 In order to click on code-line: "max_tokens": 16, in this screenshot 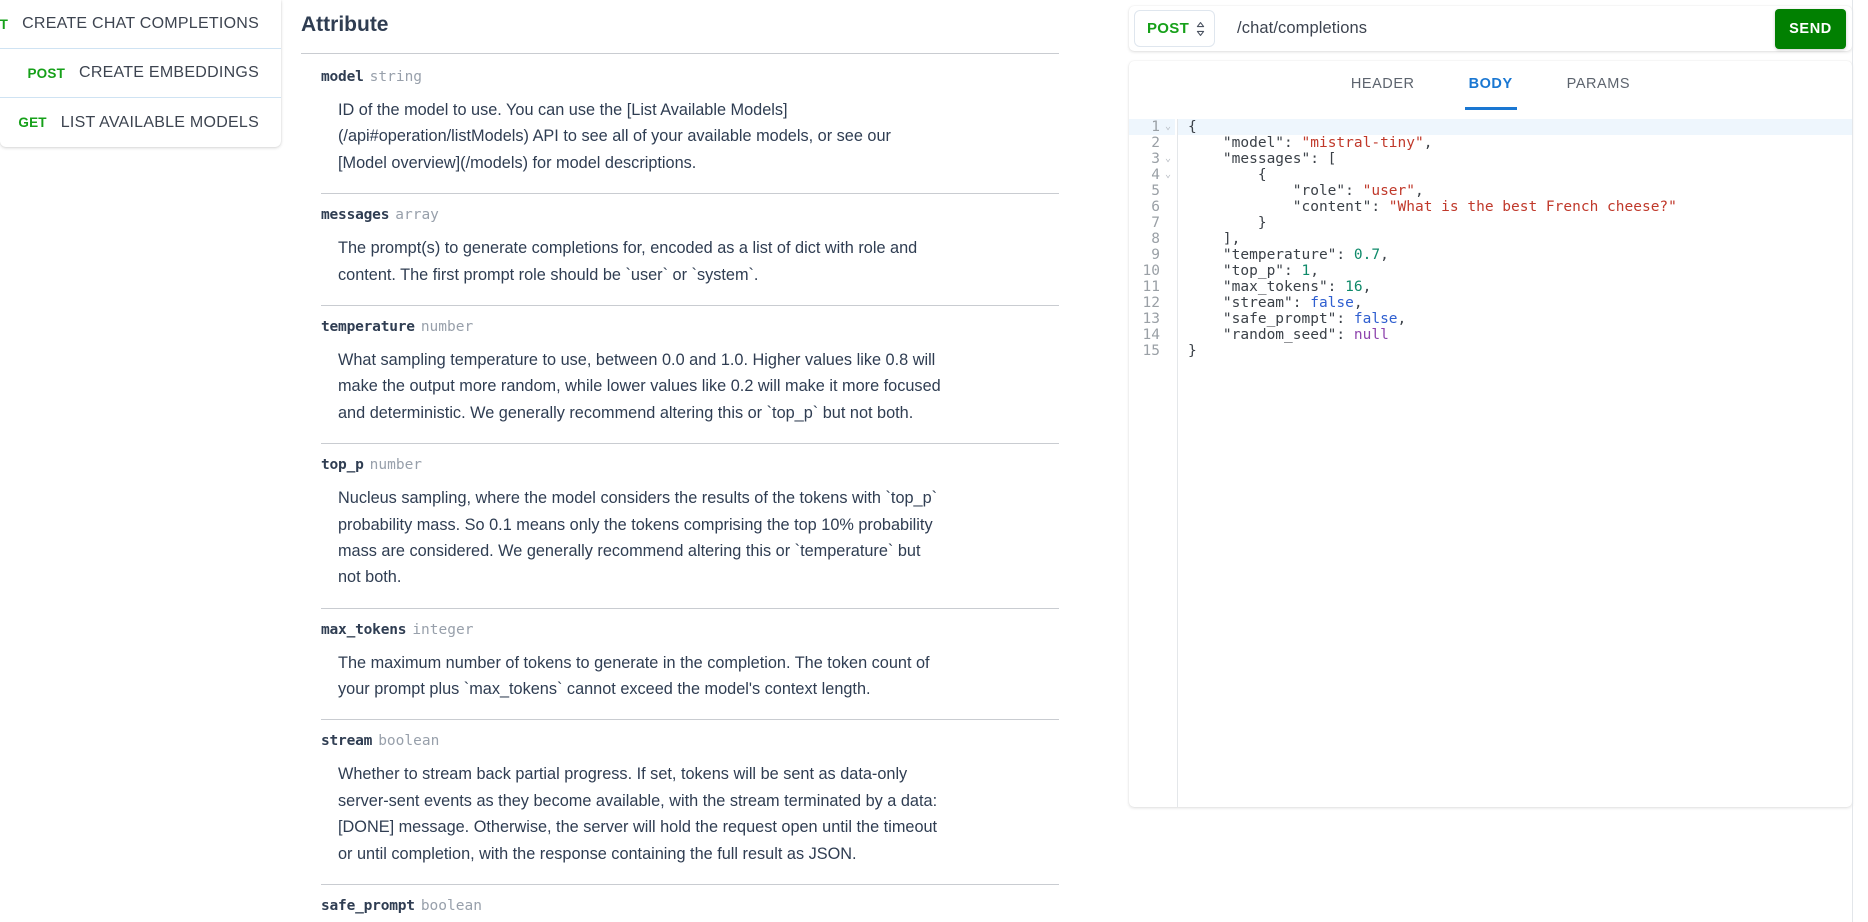, I will do `click(1520, 287)`.